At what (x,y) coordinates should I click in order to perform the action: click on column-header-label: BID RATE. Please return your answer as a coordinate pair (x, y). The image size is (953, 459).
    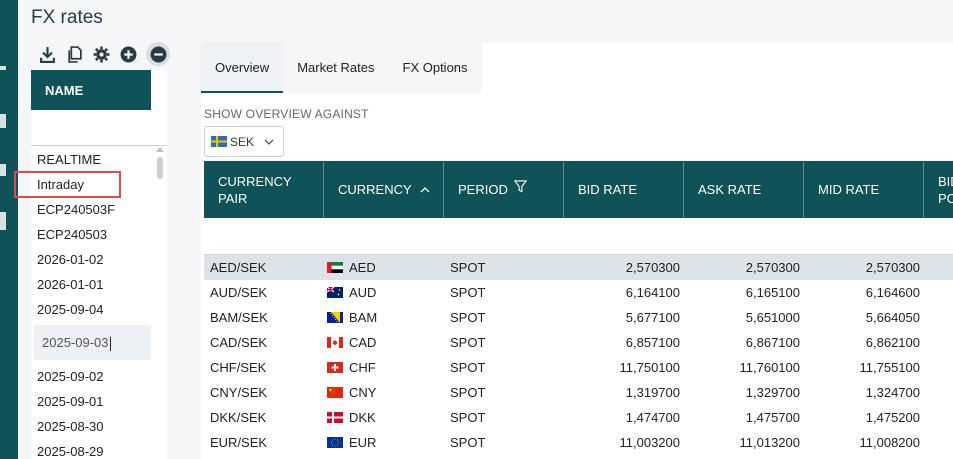
    Looking at the image, I should click on (607, 189).